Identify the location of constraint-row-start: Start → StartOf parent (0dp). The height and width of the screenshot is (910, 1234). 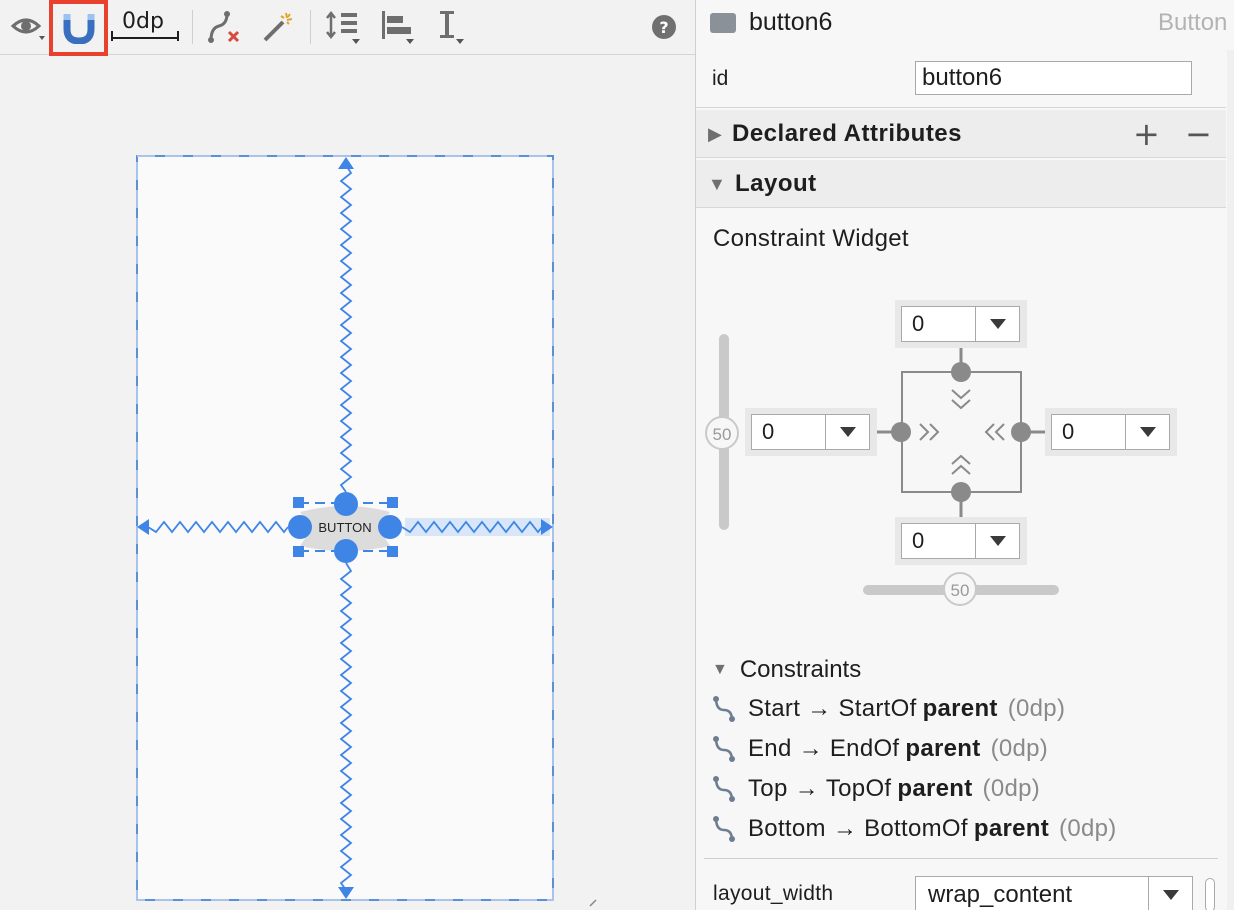
(887, 709).